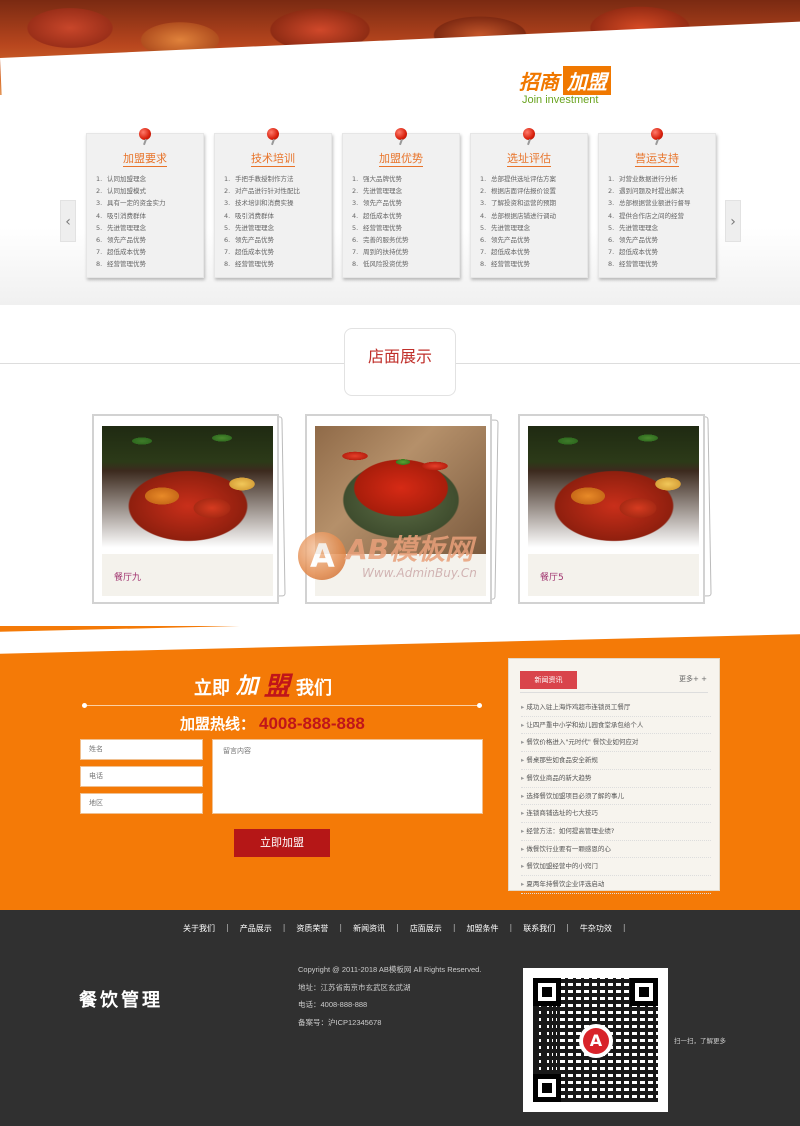 The width and height of the screenshot is (800, 1126). Describe the element at coordinates (548, 680) in the screenshot. I see `tab-news: 新闻资讯` at that location.